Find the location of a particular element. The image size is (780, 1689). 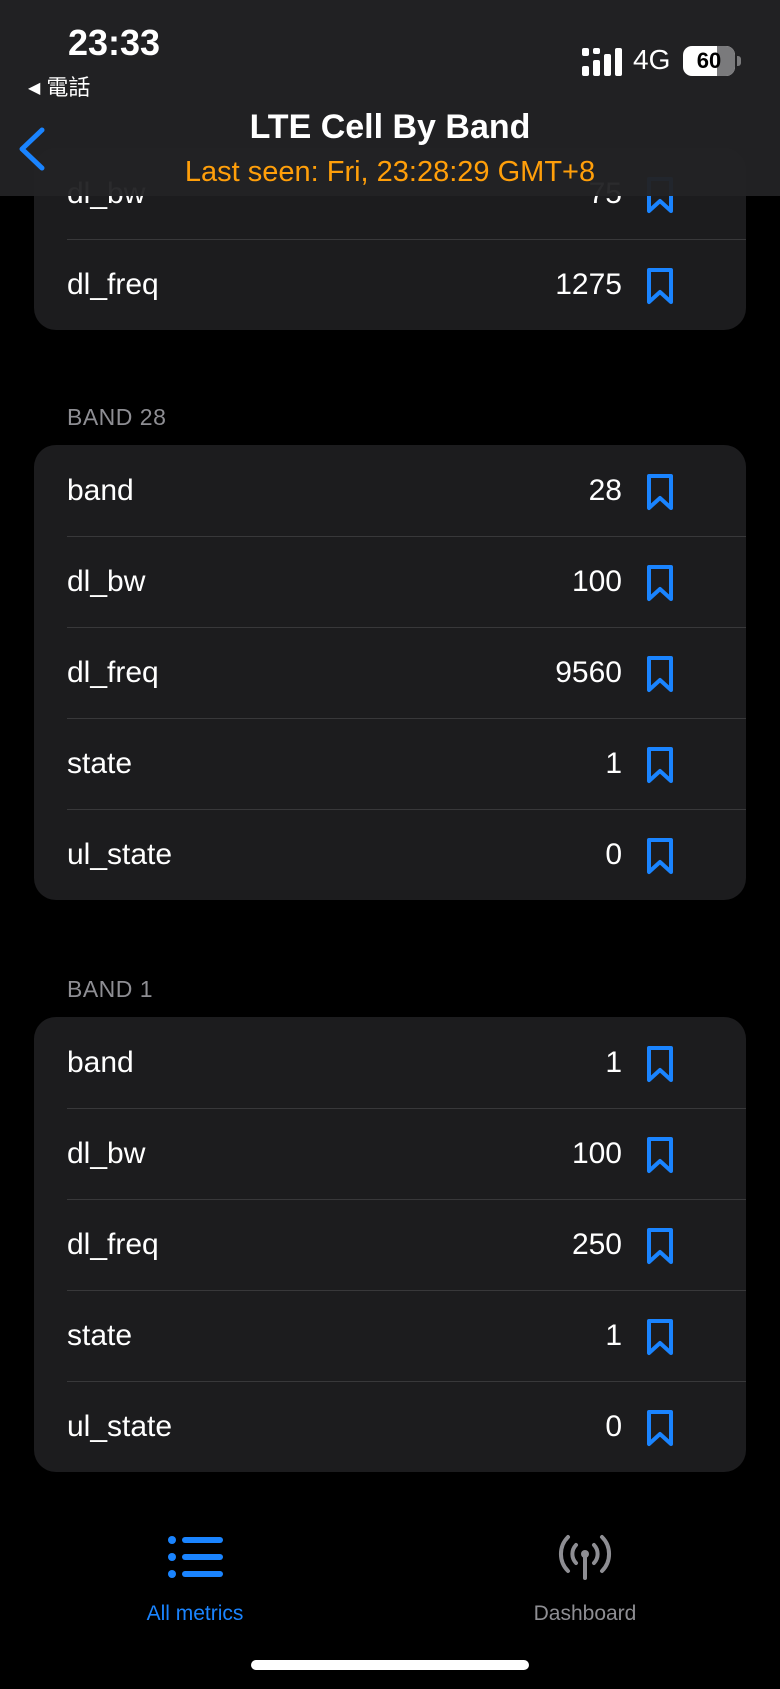

list-icon is located at coordinates (195, 1557).